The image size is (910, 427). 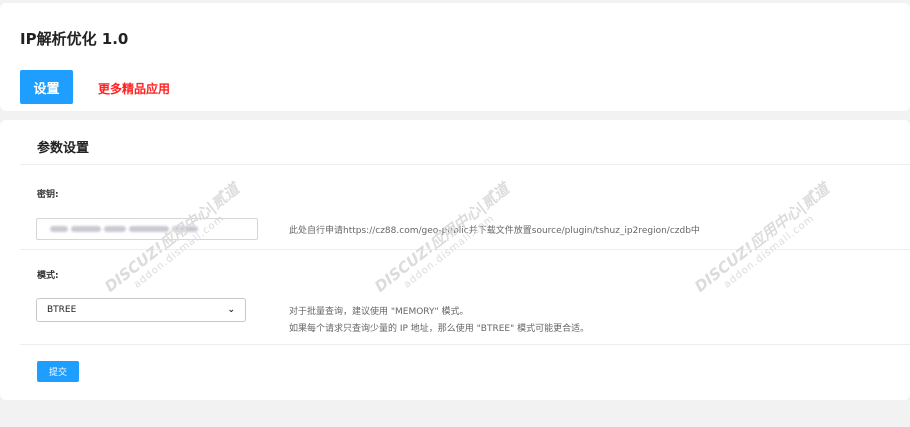 I want to click on mode-select: BTREE ⌄, so click(x=141, y=310).